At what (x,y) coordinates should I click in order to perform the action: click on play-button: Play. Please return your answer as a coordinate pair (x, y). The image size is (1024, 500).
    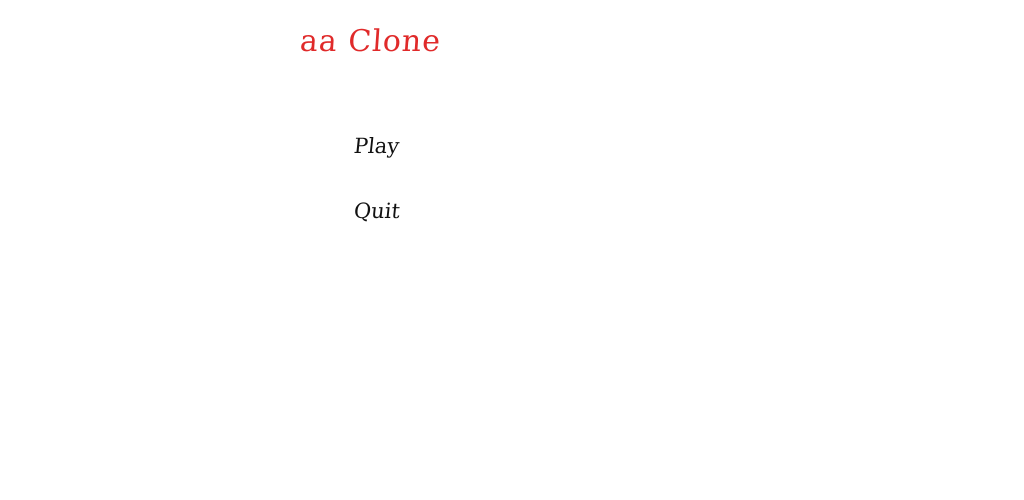
    Looking at the image, I should click on (377, 146).